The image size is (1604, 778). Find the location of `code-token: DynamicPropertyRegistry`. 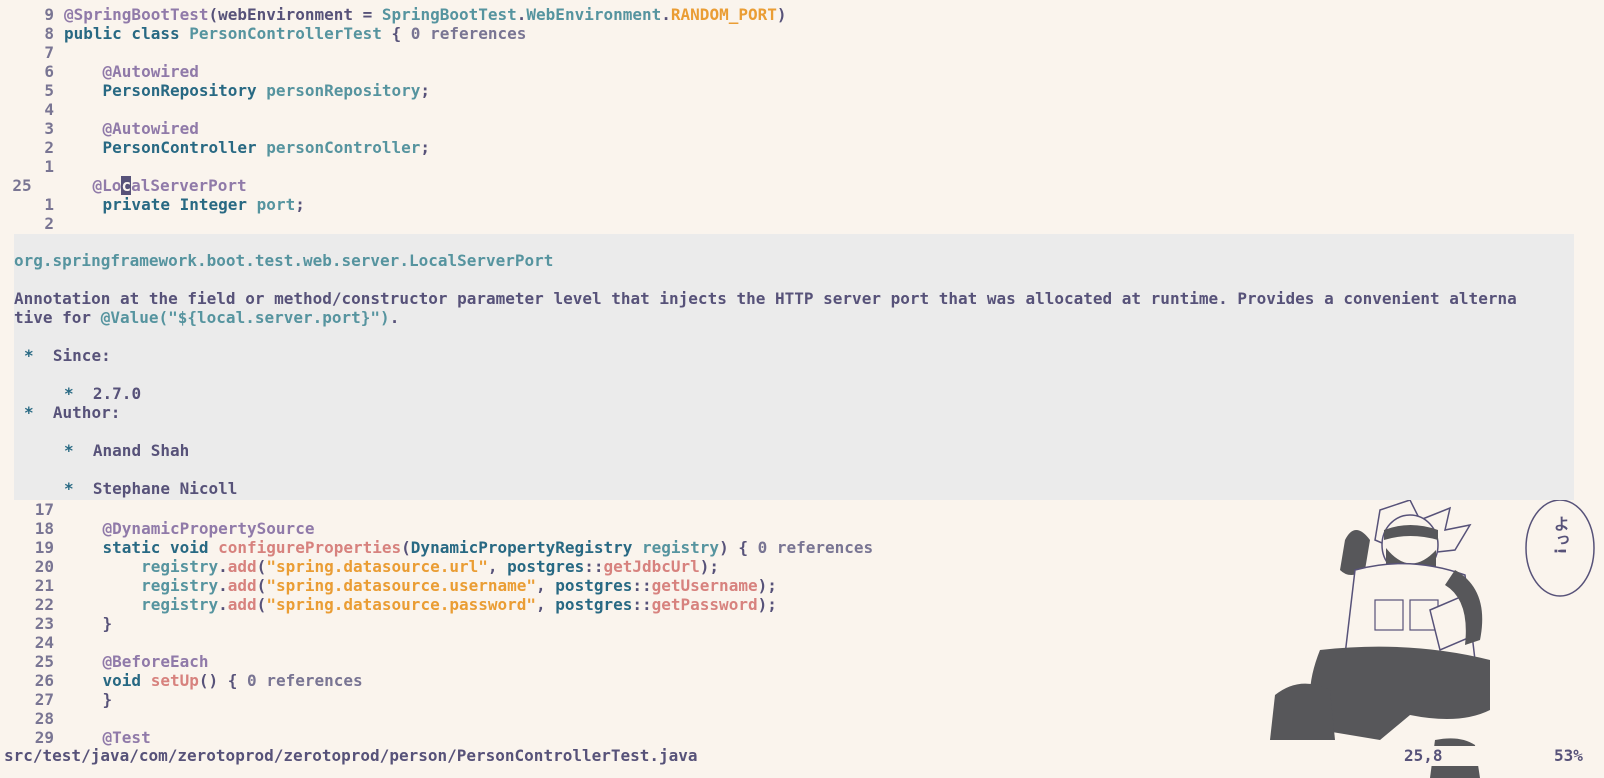

code-token: DynamicPropertyRegistry is located at coordinates (521, 547).